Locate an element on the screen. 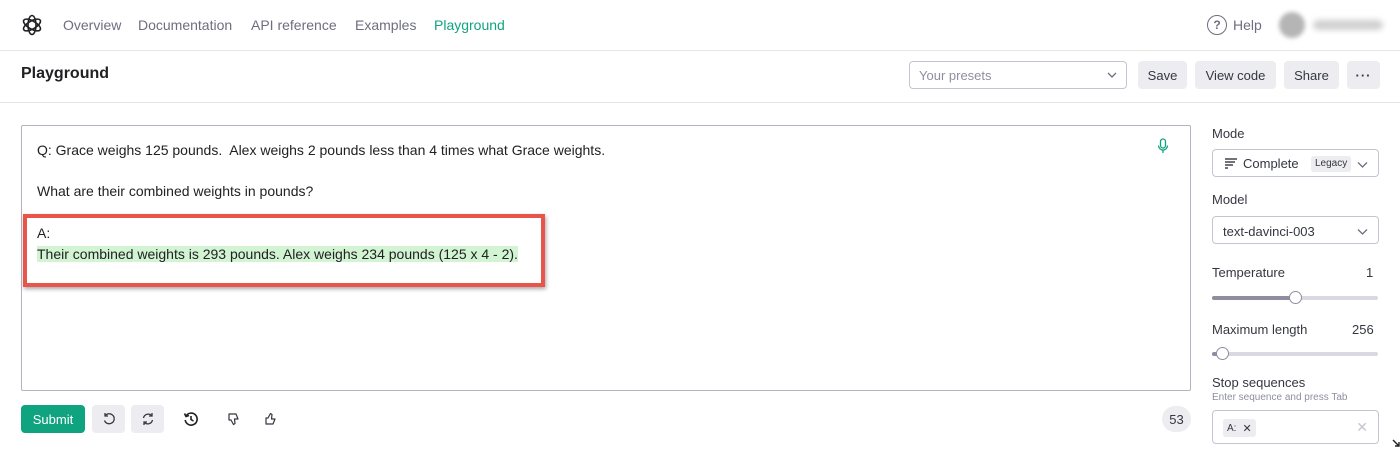  history-button is located at coordinates (190, 419).